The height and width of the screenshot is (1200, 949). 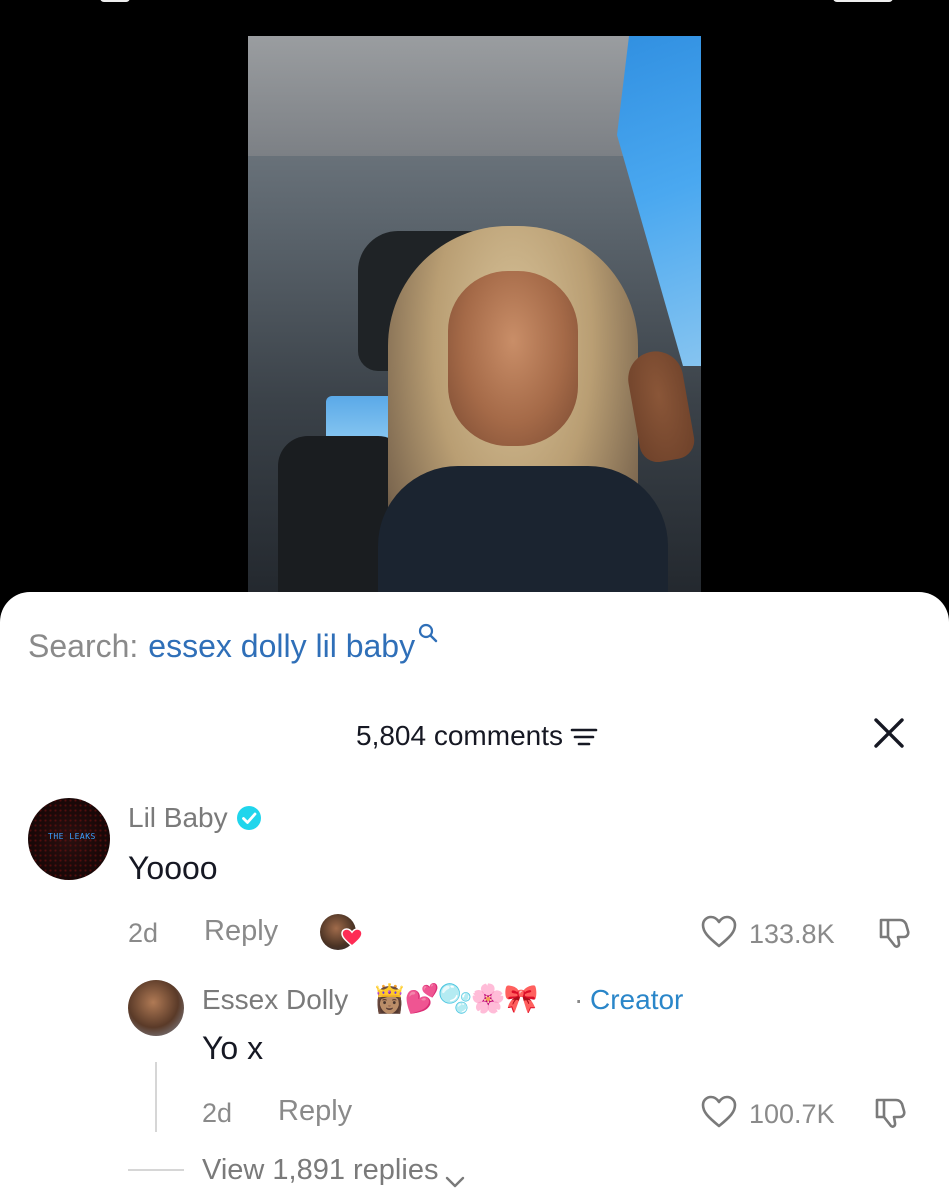 What do you see at coordinates (72, 836) in the screenshot?
I see `avatar-text: THE LEAKS` at bounding box center [72, 836].